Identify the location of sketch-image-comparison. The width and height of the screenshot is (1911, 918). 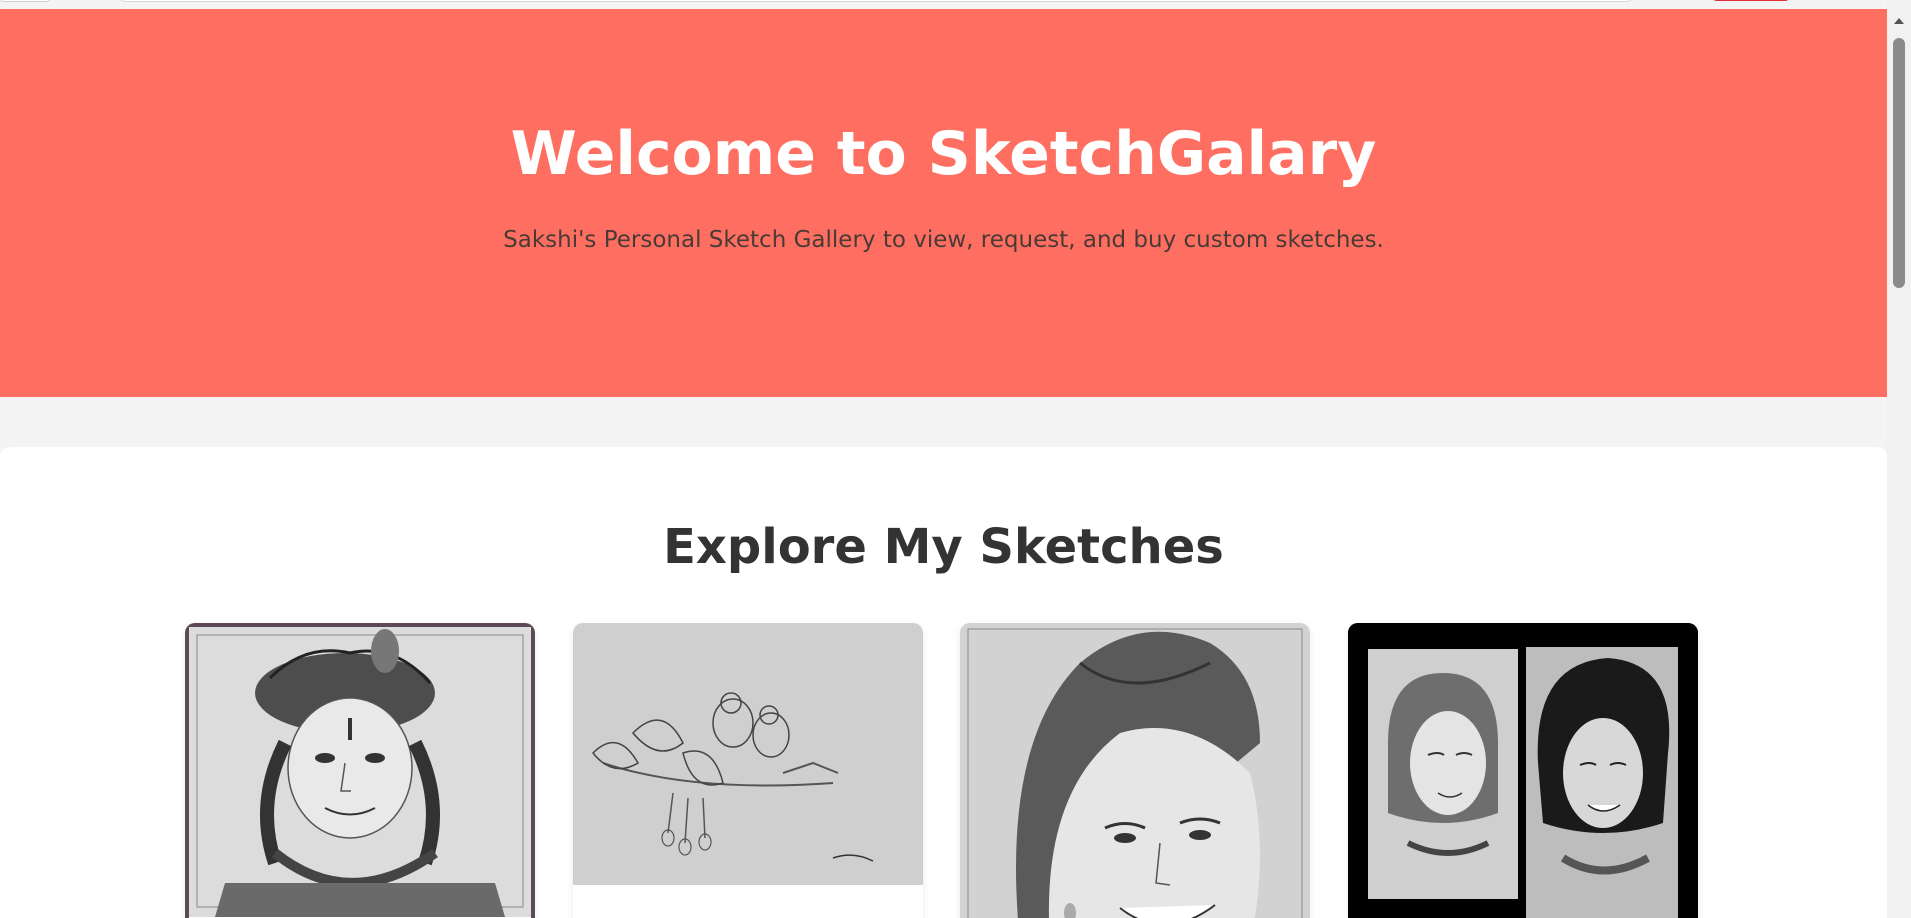
(1523, 770).